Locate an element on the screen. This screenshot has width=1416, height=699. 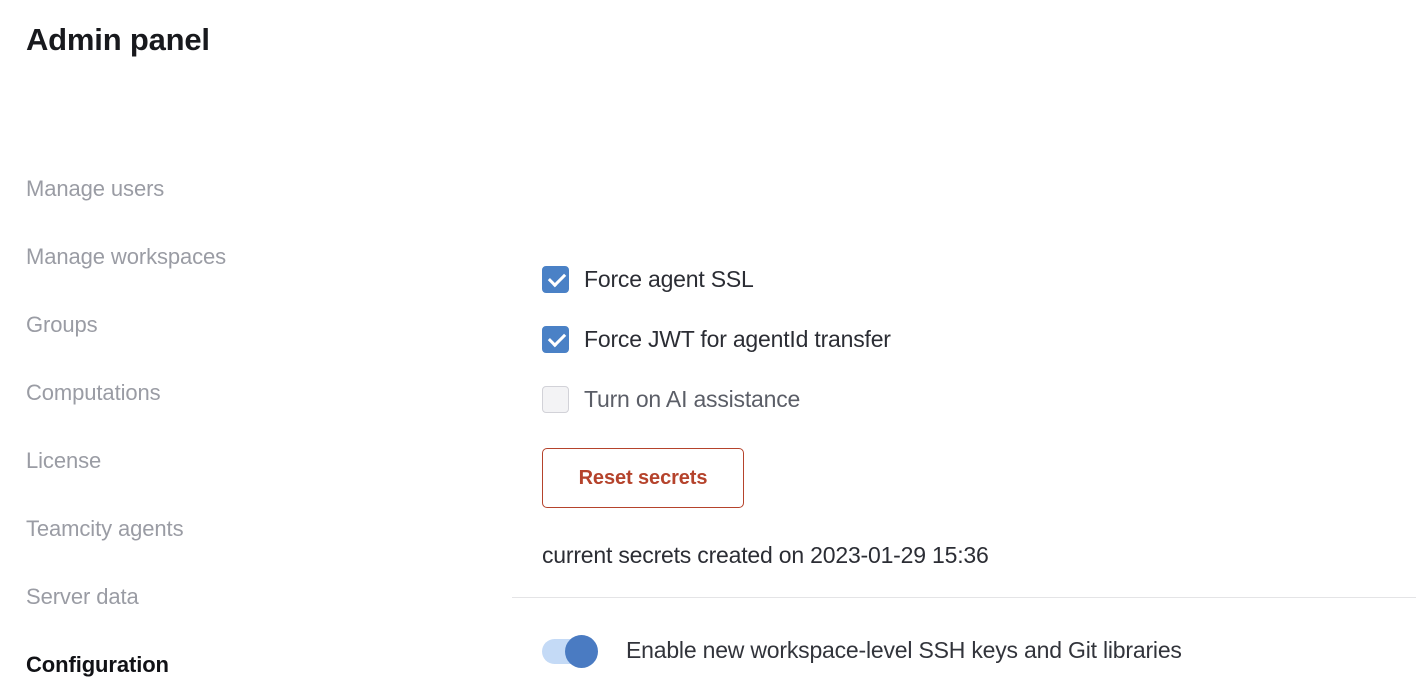
checkbox-force-jwt-agentid is located at coordinates (555, 339).